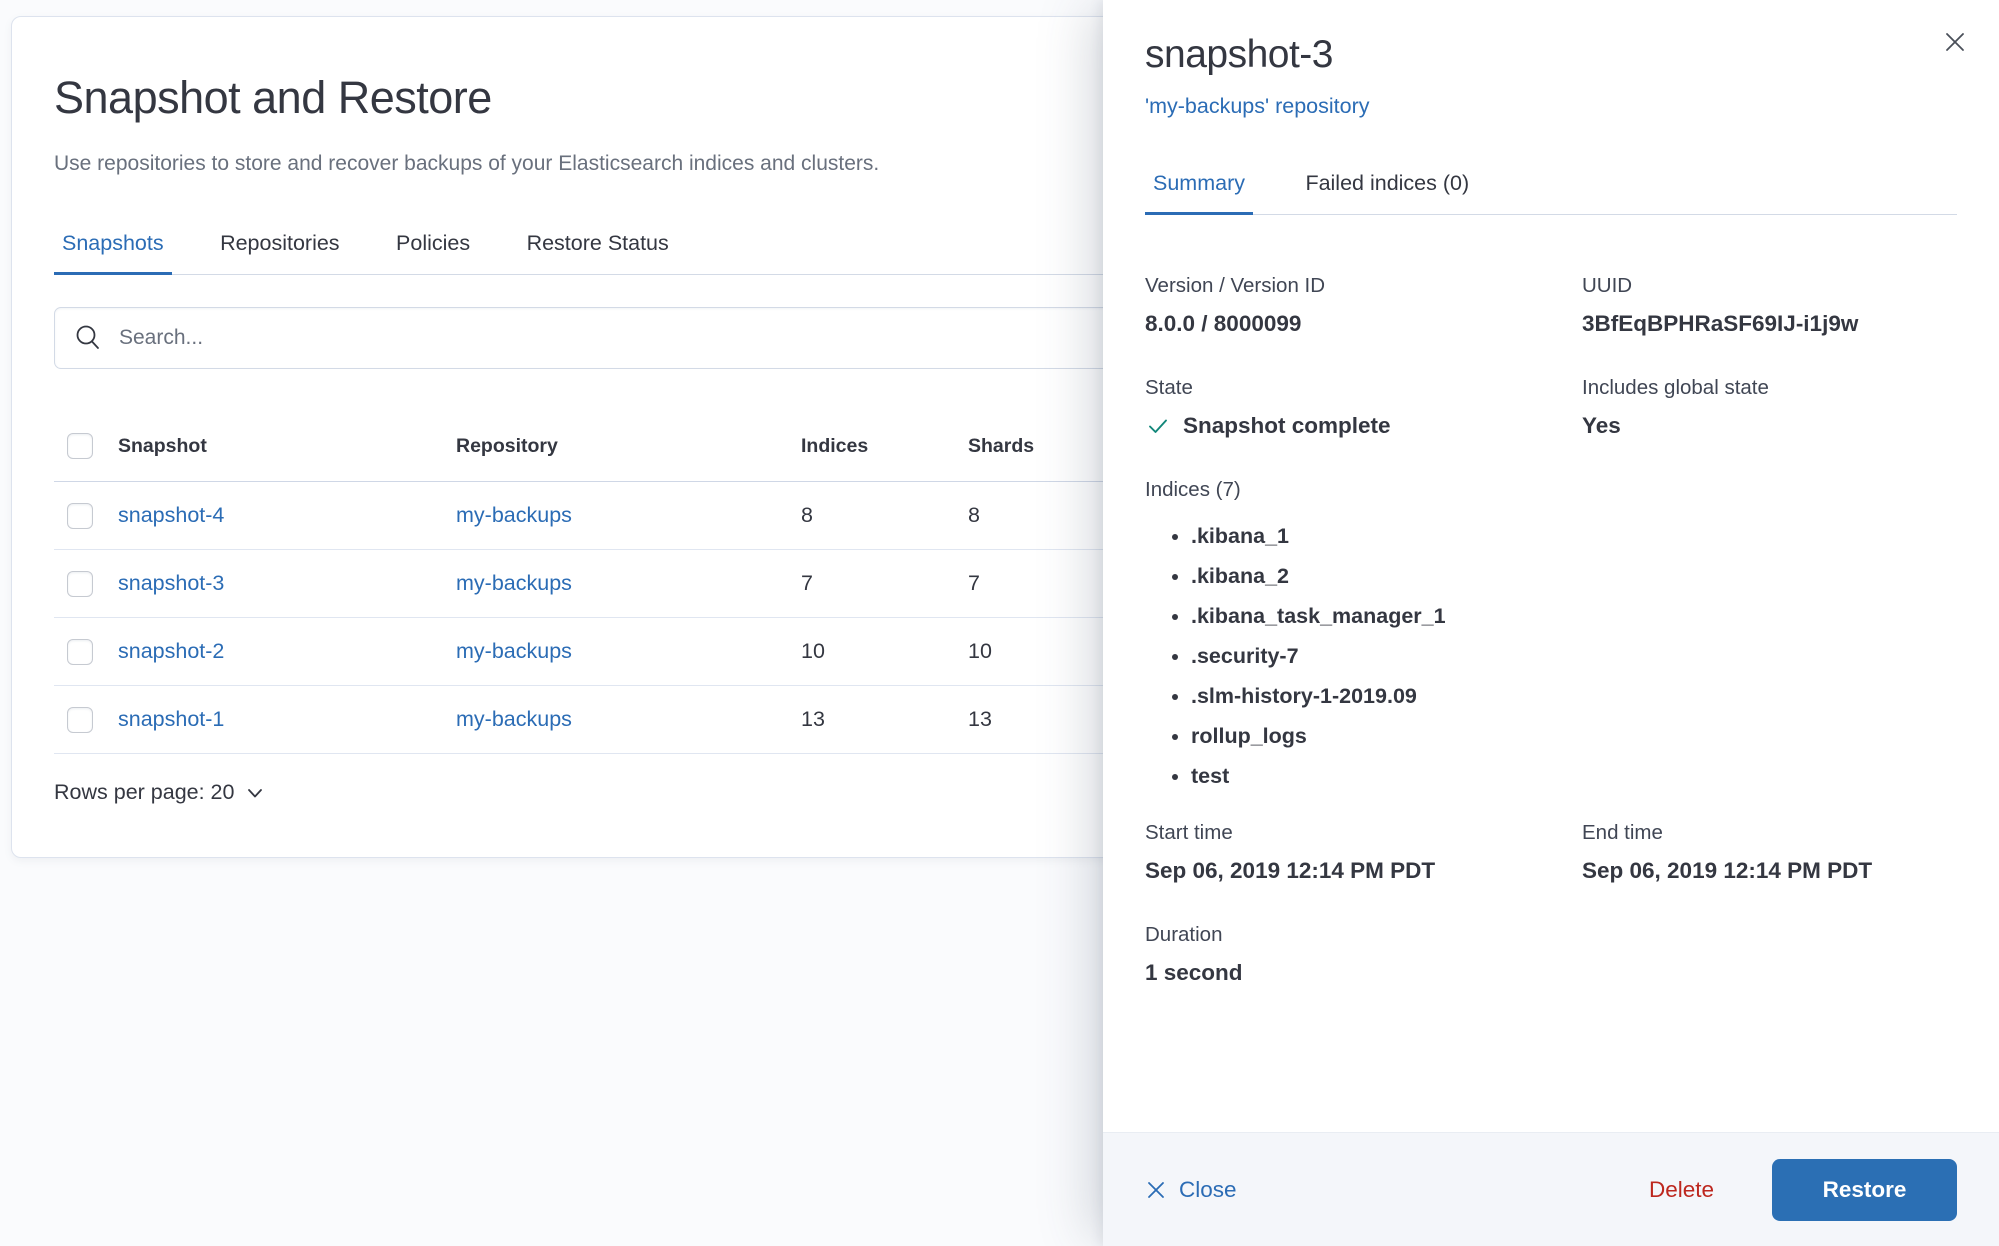 The height and width of the screenshot is (1246, 1999). What do you see at coordinates (1551, 188) in the screenshot?
I see `flyout-tabs: Summary Failed indices (0)` at bounding box center [1551, 188].